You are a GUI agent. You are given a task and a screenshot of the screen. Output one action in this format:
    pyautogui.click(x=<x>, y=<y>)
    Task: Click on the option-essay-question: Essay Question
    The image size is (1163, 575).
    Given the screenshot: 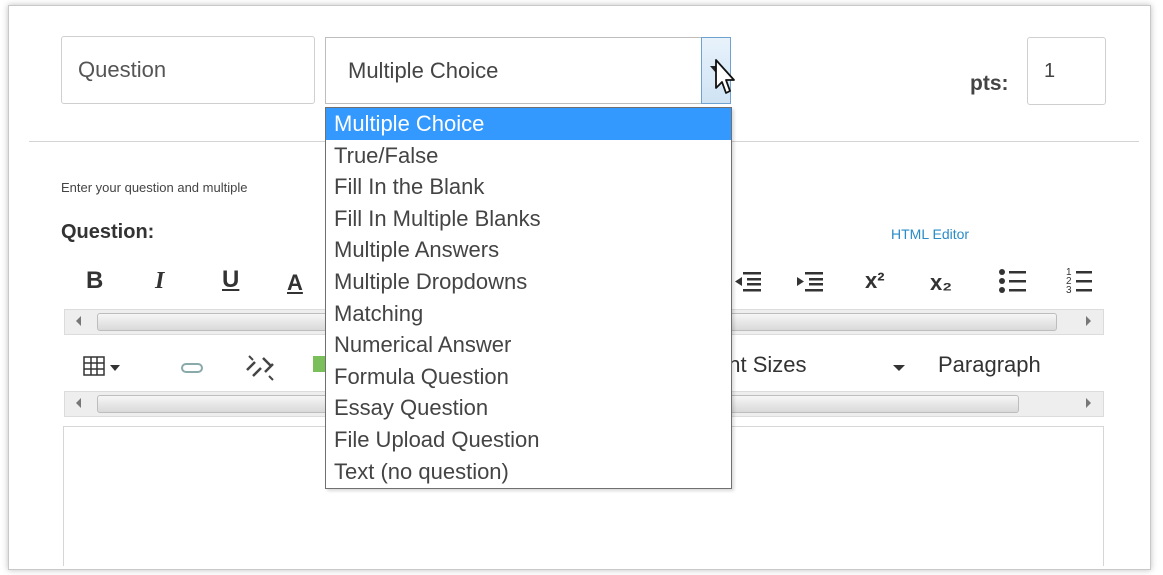 What is the action you would take?
    pyautogui.click(x=528, y=408)
    